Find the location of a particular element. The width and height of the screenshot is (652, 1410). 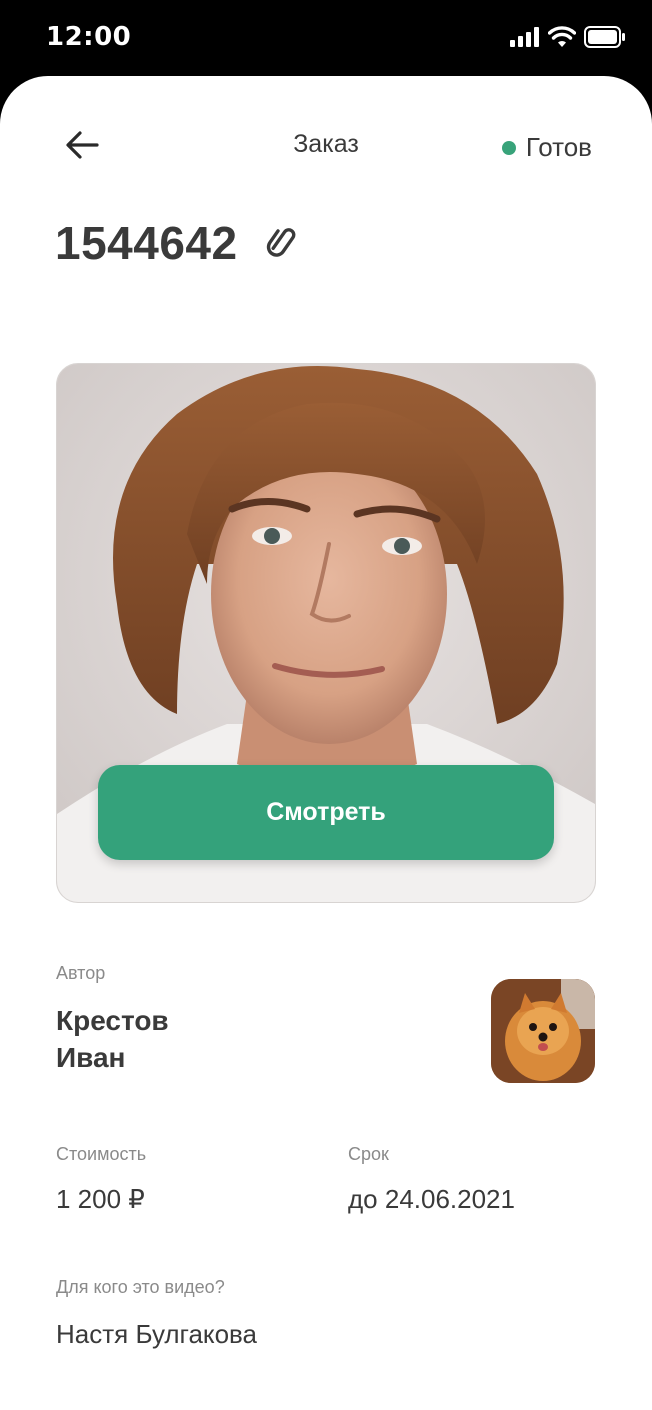

recipient-value: Настя Булгакова is located at coordinates (157, 1334).